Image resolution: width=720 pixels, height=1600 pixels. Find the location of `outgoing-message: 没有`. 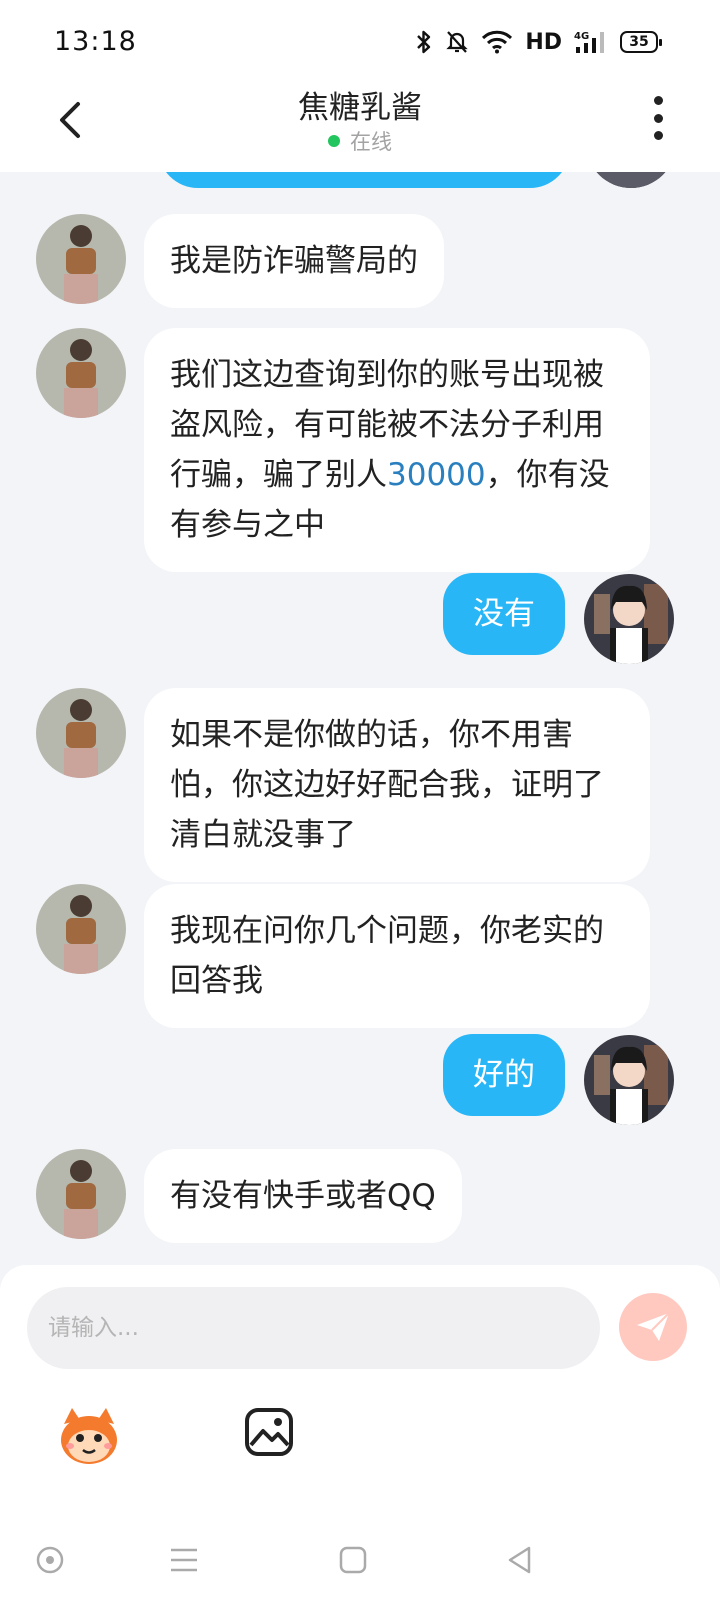

outgoing-message: 没有 is located at coordinates (504, 614).